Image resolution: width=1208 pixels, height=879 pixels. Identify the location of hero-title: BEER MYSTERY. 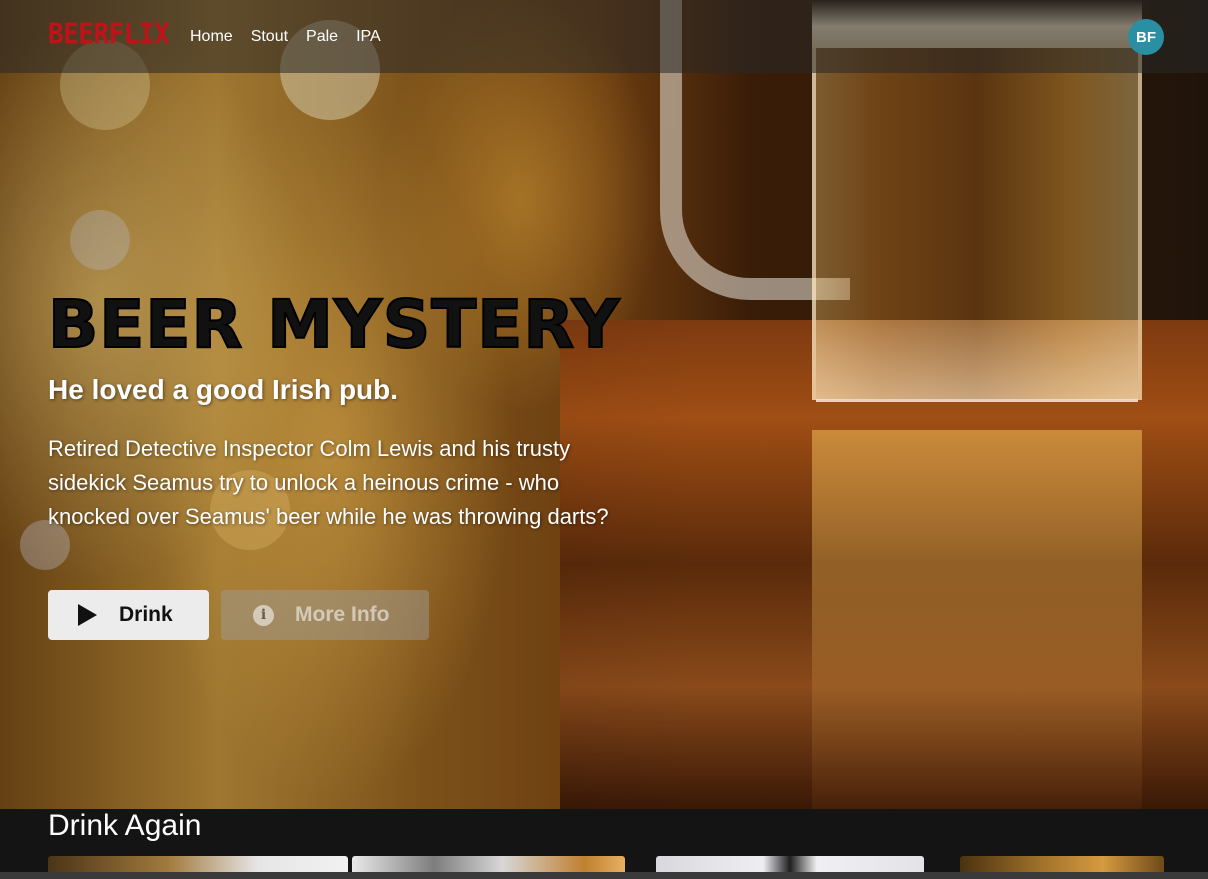
(334, 324).